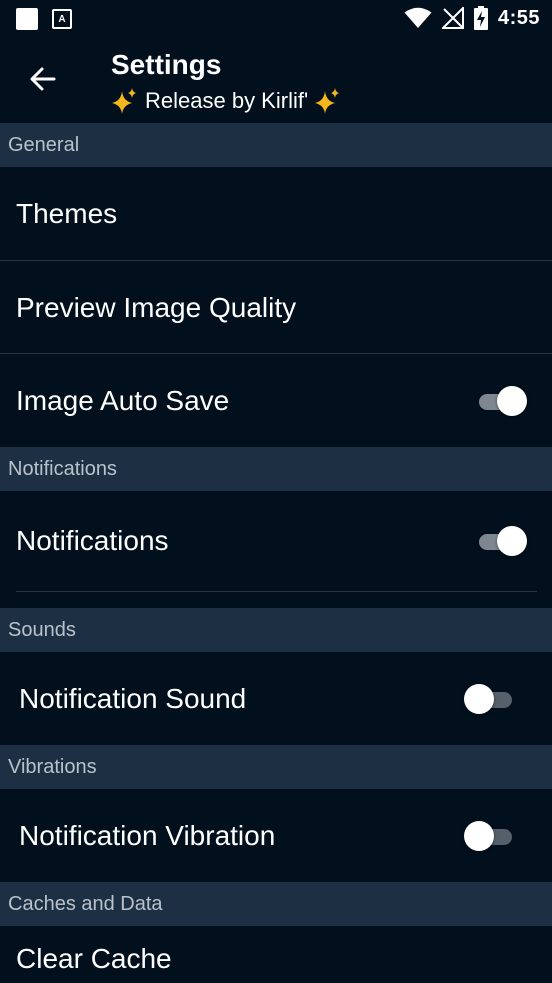 The height and width of the screenshot is (983, 552). I want to click on page-subtitle: Release by Kirlif', so click(226, 101).